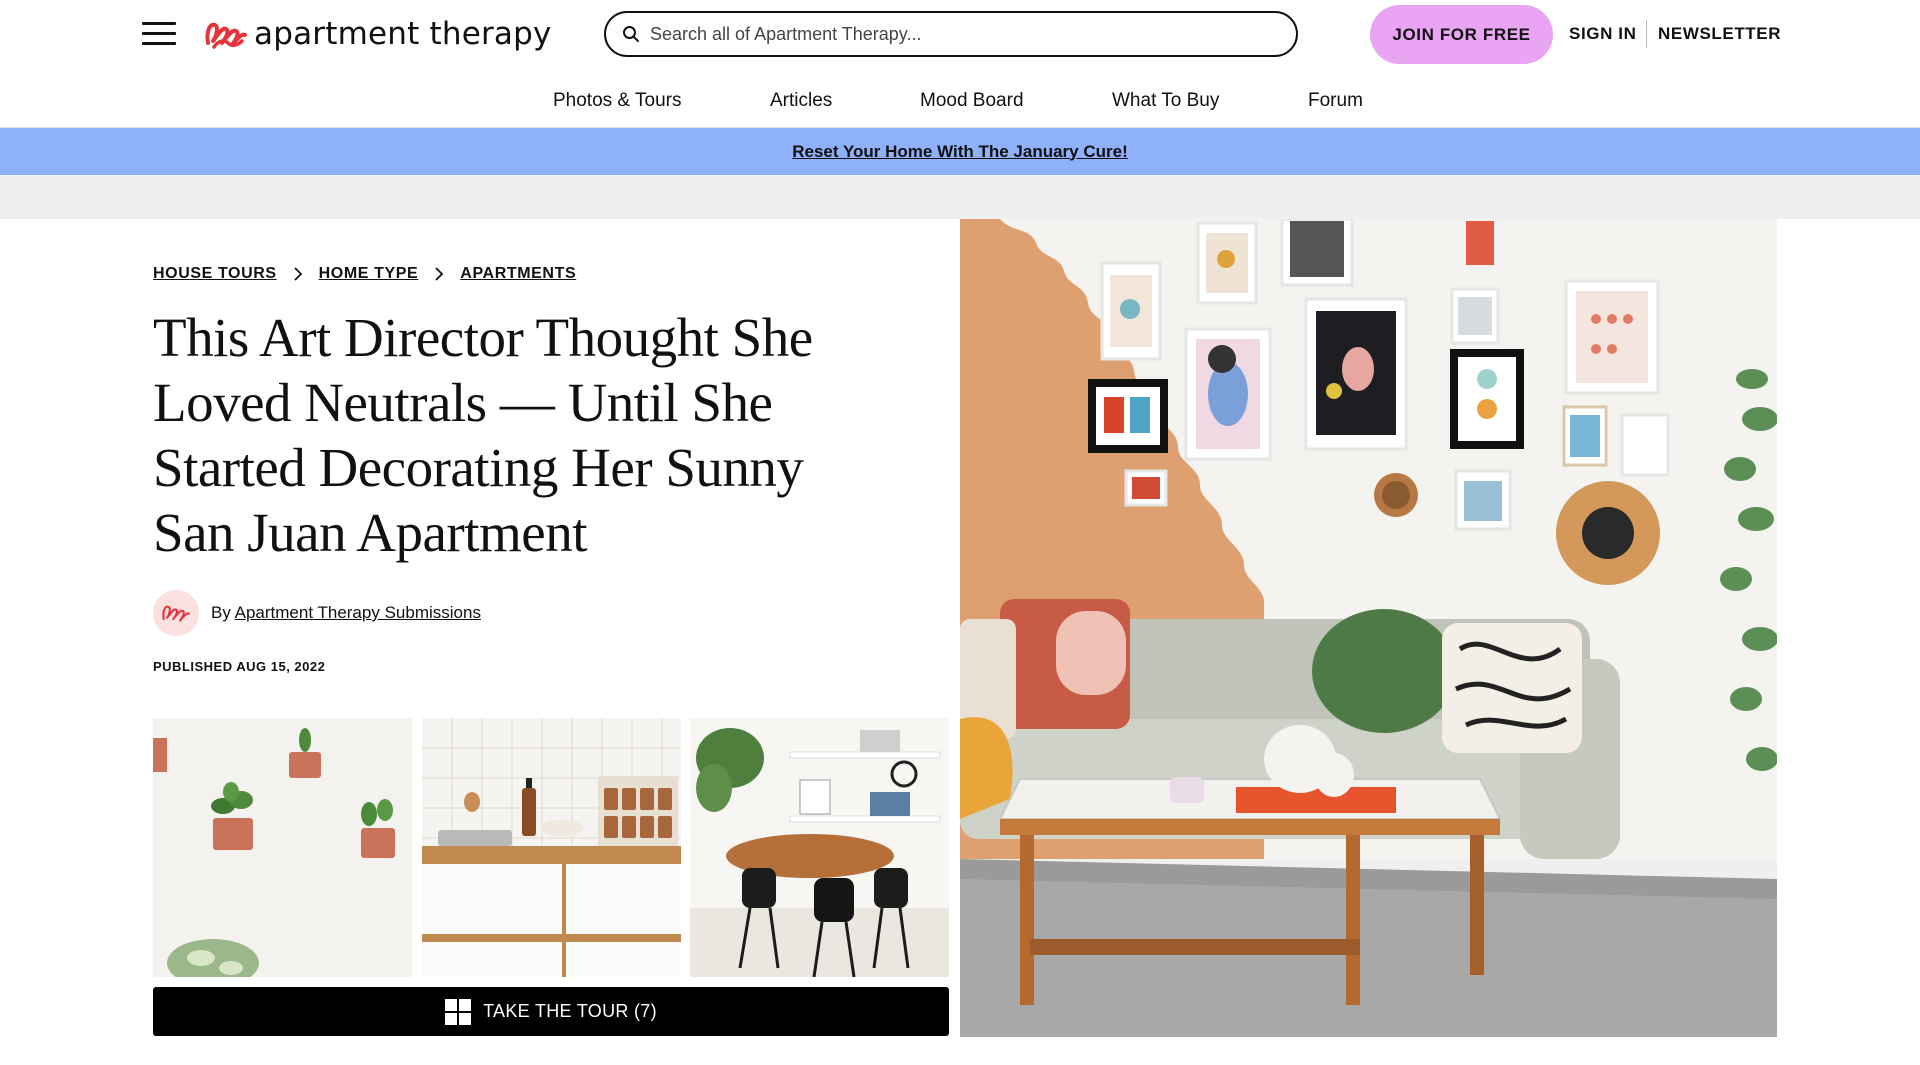 The width and height of the screenshot is (1920, 1065). What do you see at coordinates (239, 666) in the screenshot?
I see `published-date: PUBLISHED AUG 15, 2022` at bounding box center [239, 666].